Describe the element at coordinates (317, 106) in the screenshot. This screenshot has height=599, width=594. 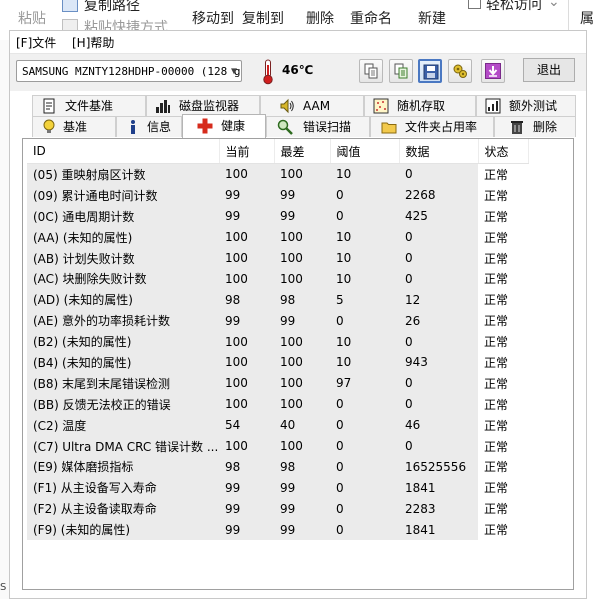
I see `tab-aam-label: AAM` at that location.